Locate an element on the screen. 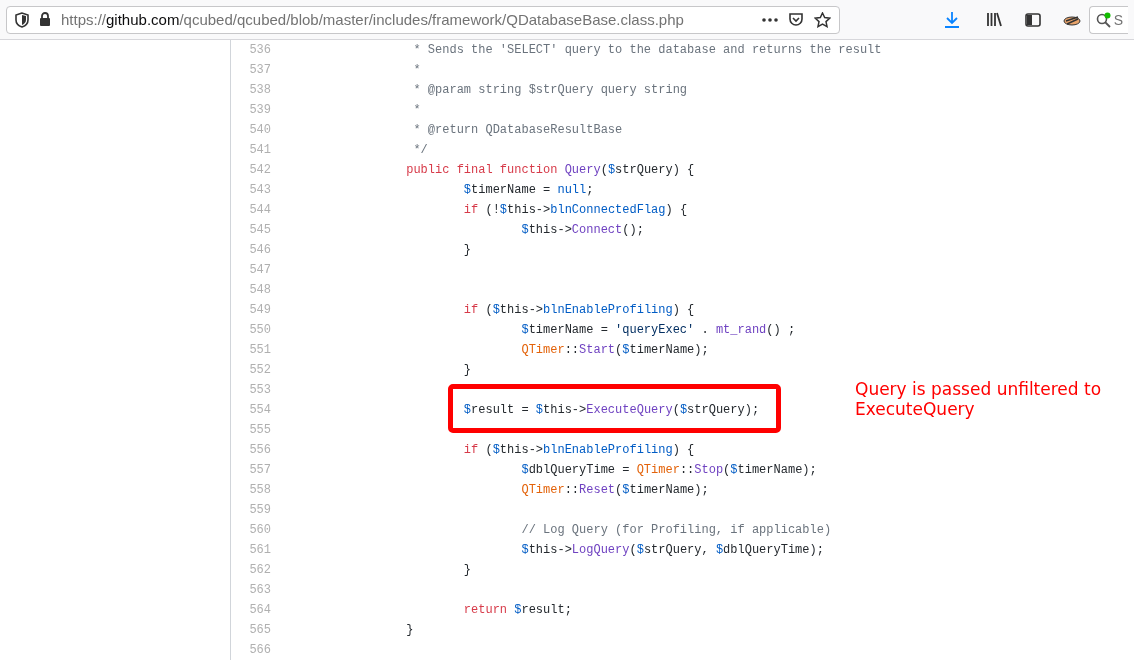 The width and height of the screenshot is (1134, 660). line-number: 544 is located at coordinates (259, 210).